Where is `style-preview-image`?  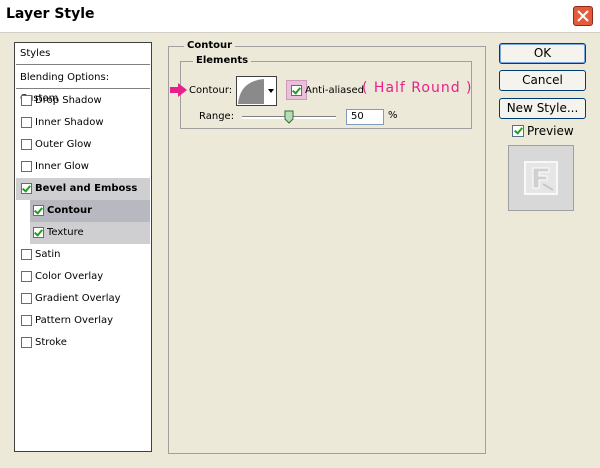 style-preview-image is located at coordinates (541, 178).